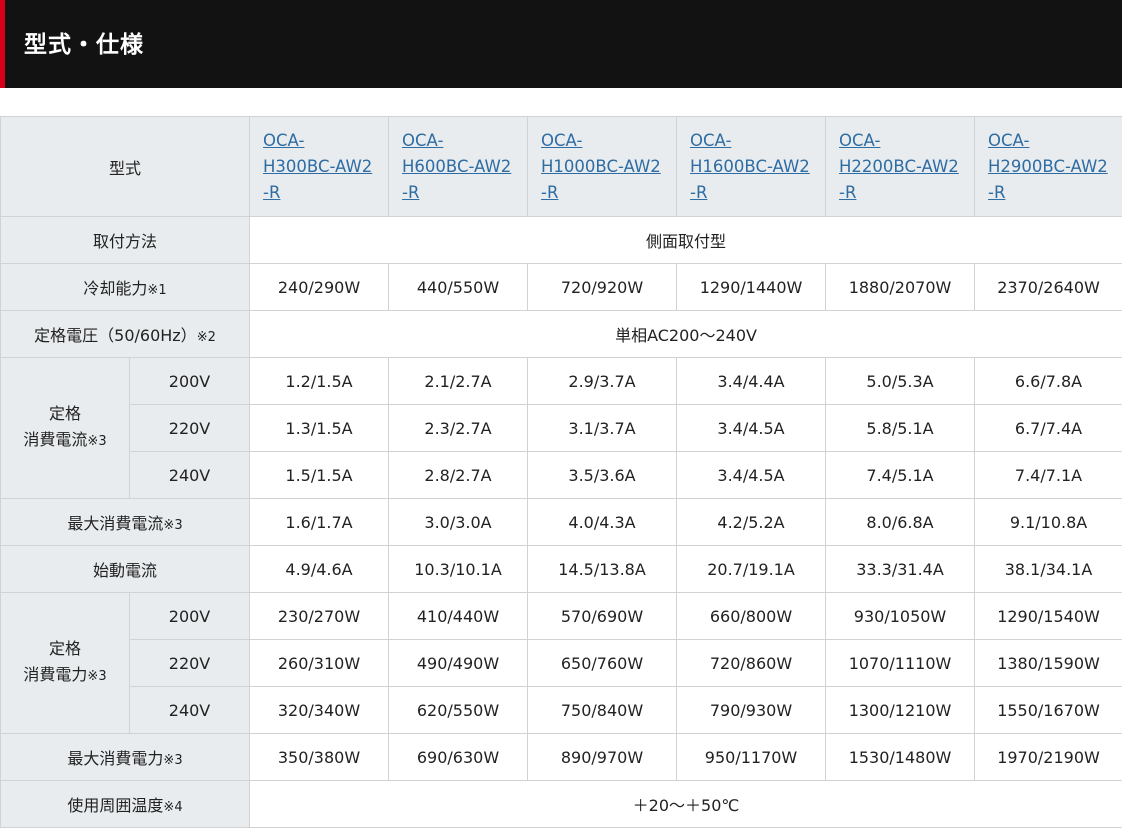 The width and height of the screenshot is (1122, 828). I want to click on rated-power-label-line1: 定格, so click(65, 648).